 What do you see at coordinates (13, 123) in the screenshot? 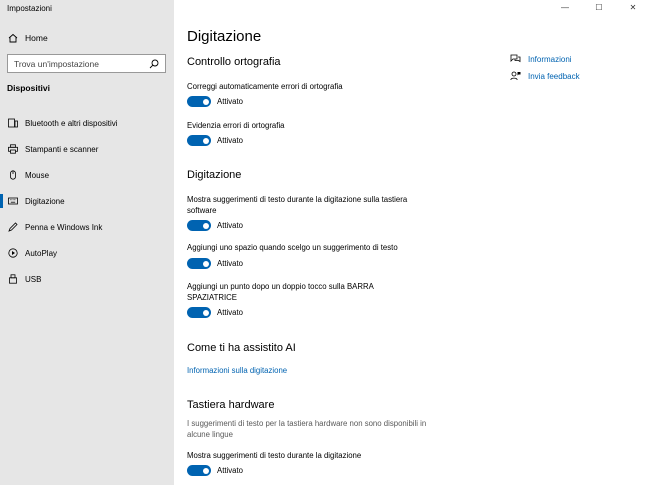
I see `bluetooth-devices-icon` at bounding box center [13, 123].